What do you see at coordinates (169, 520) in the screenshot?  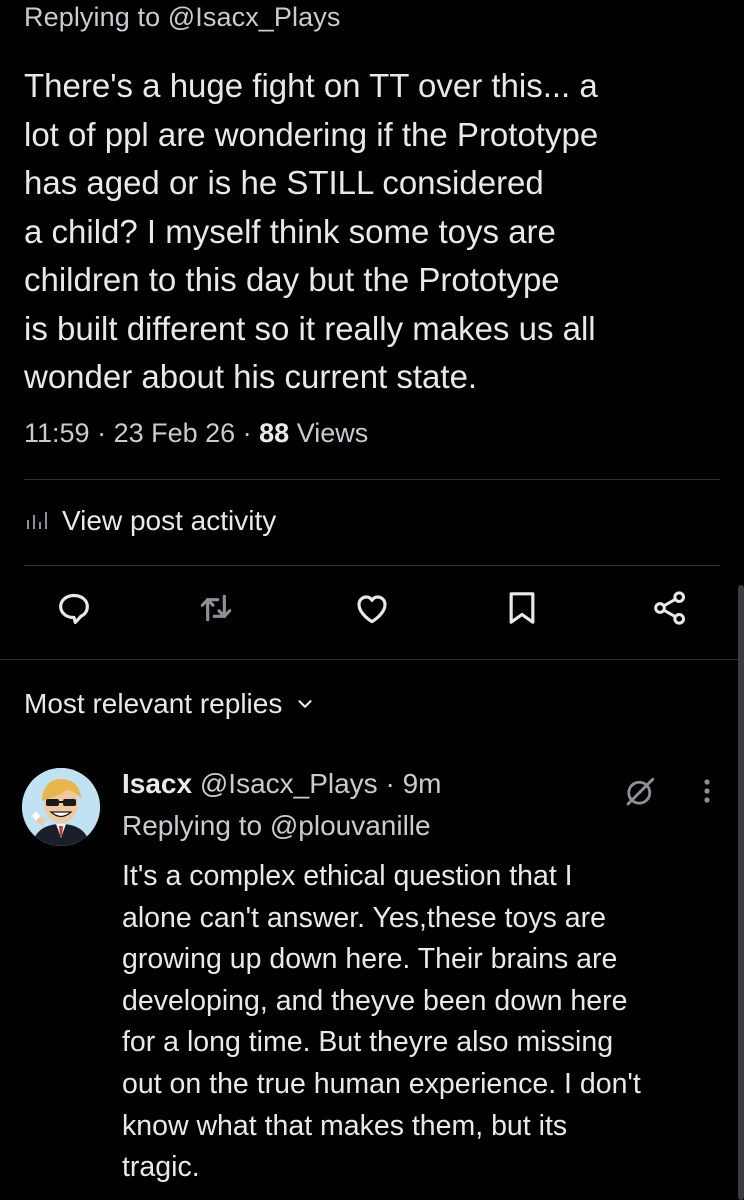 I see `view-post-activity-label: View post activity` at bounding box center [169, 520].